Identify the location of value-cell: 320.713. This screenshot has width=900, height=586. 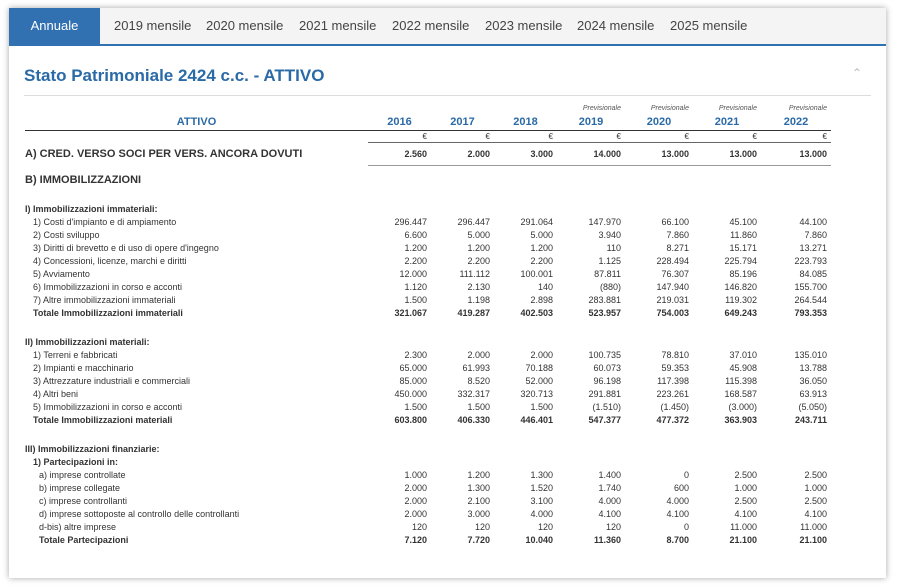
(536, 393).